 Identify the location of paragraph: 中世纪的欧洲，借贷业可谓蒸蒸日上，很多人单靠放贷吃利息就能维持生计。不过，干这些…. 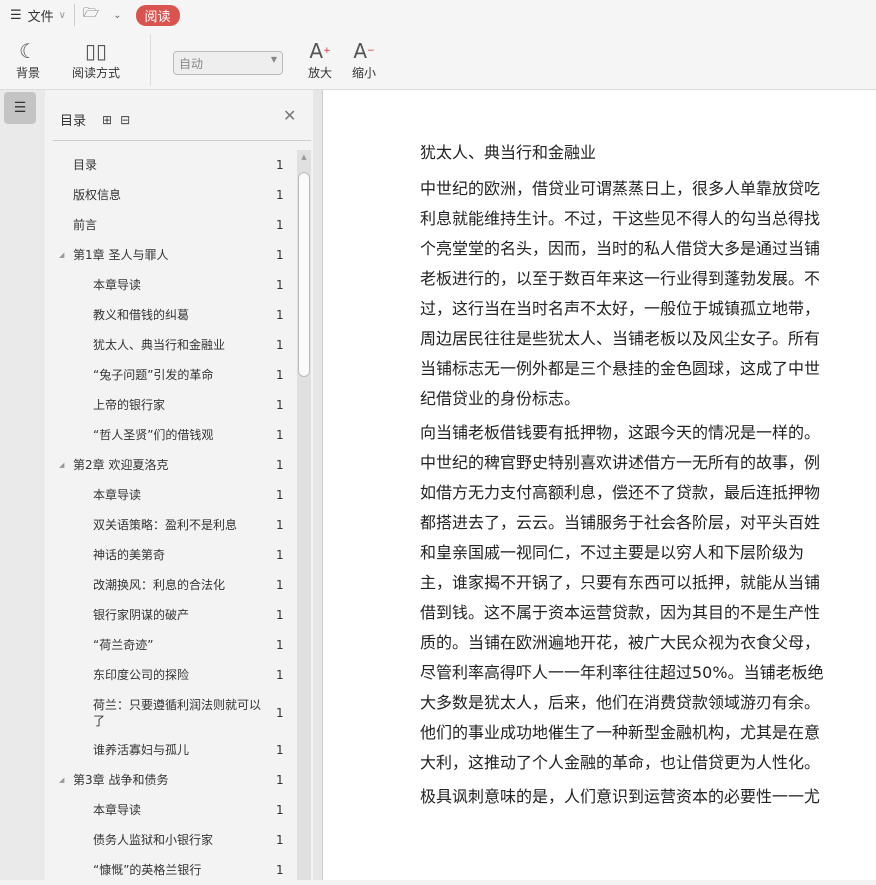
(620, 293).